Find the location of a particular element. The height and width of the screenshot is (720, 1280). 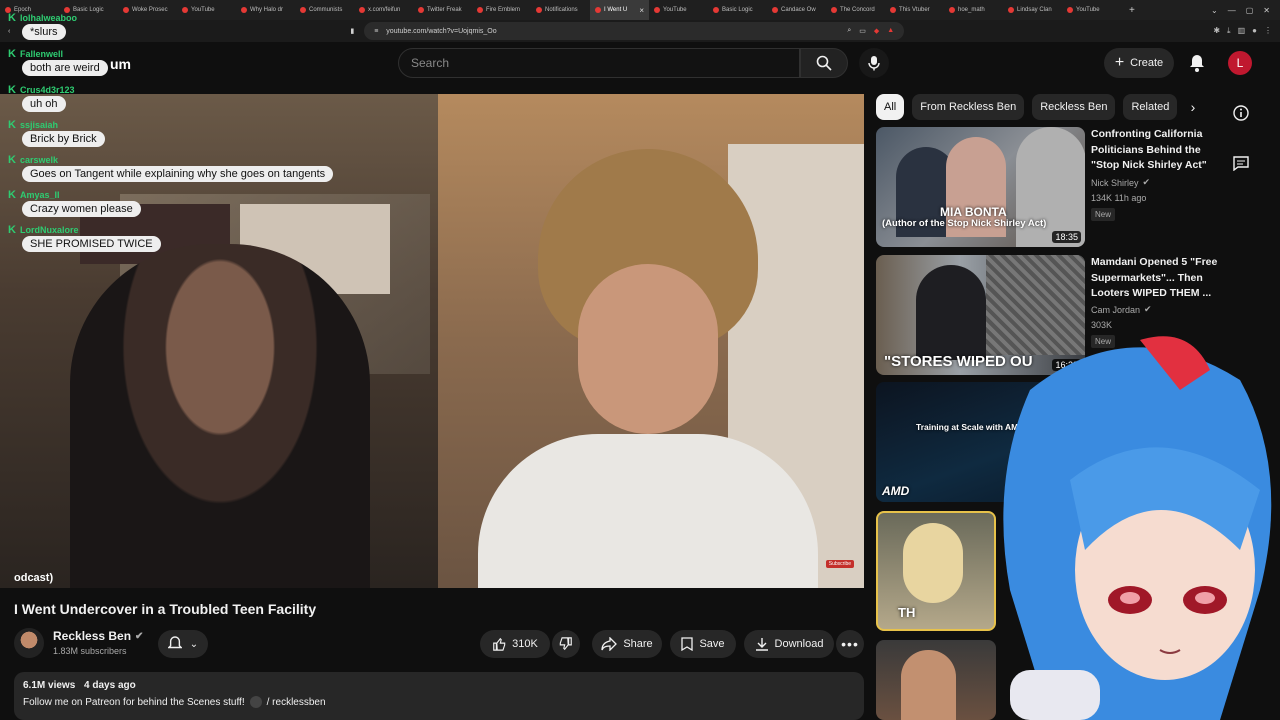

puzzle-icon: ✱ is located at coordinates (1216, 31).